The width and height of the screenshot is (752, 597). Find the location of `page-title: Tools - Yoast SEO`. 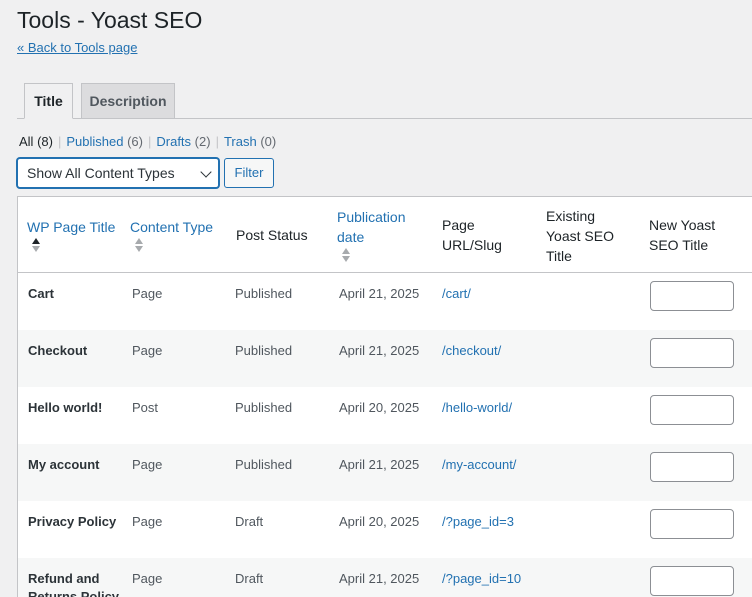

page-title: Tools - Yoast SEO is located at coordinates (110, 20).